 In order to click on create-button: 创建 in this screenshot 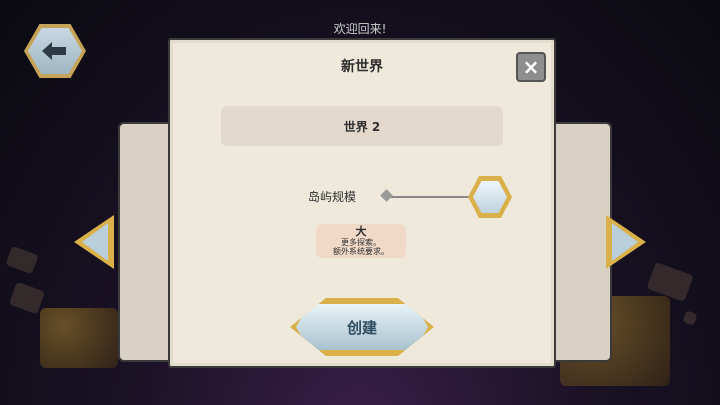, I will do `click(362, 327)`.